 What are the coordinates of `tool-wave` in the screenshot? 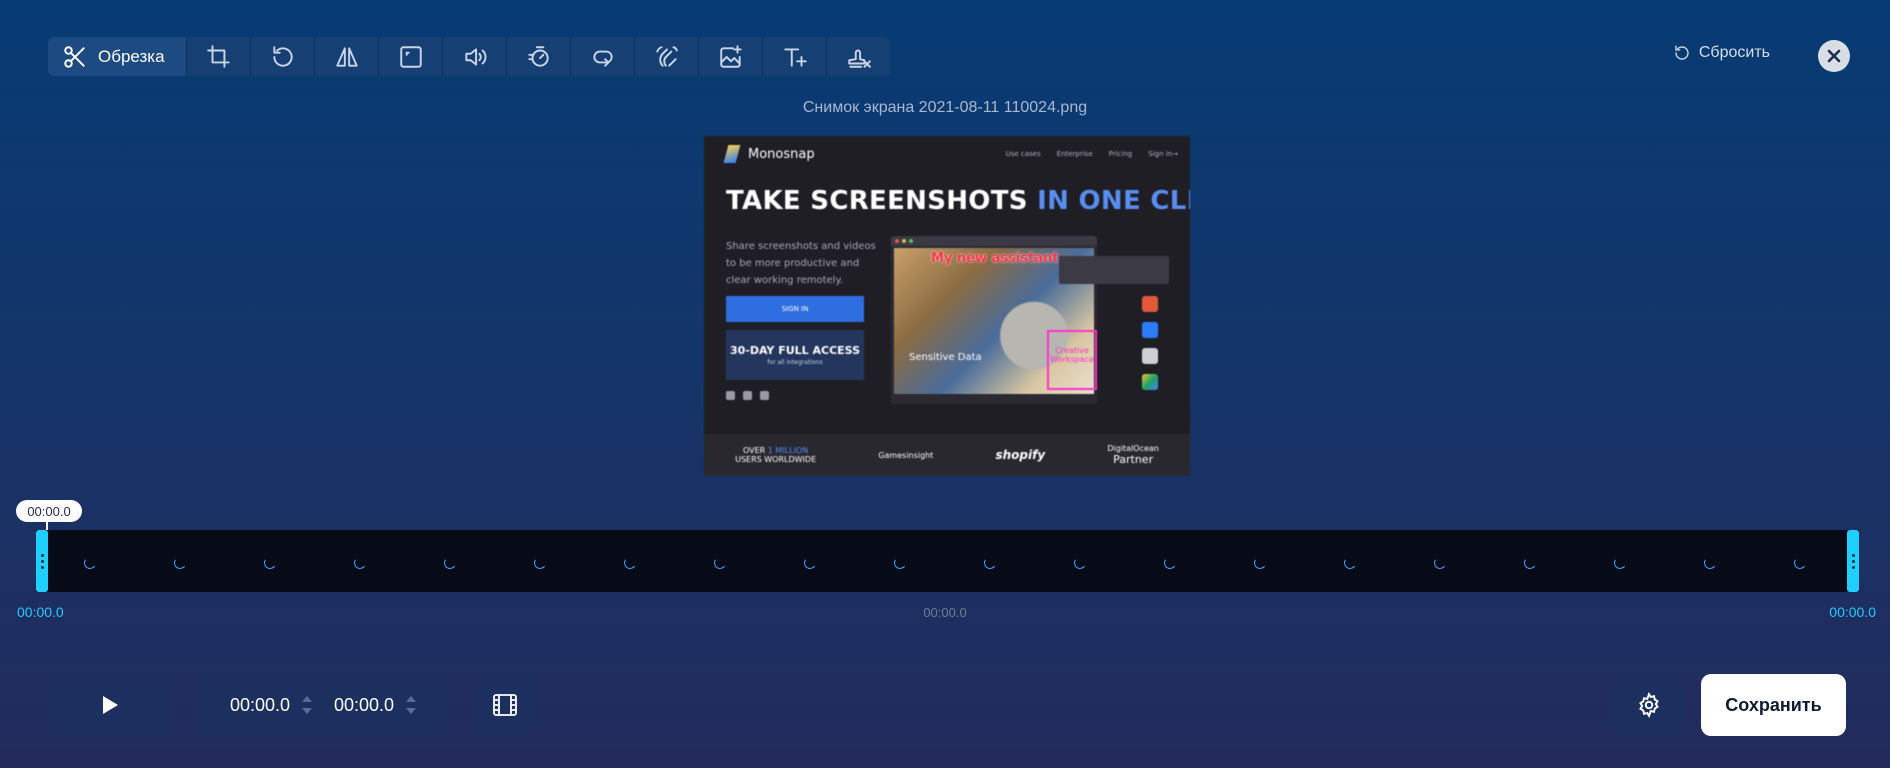 It's located at (666, 56).